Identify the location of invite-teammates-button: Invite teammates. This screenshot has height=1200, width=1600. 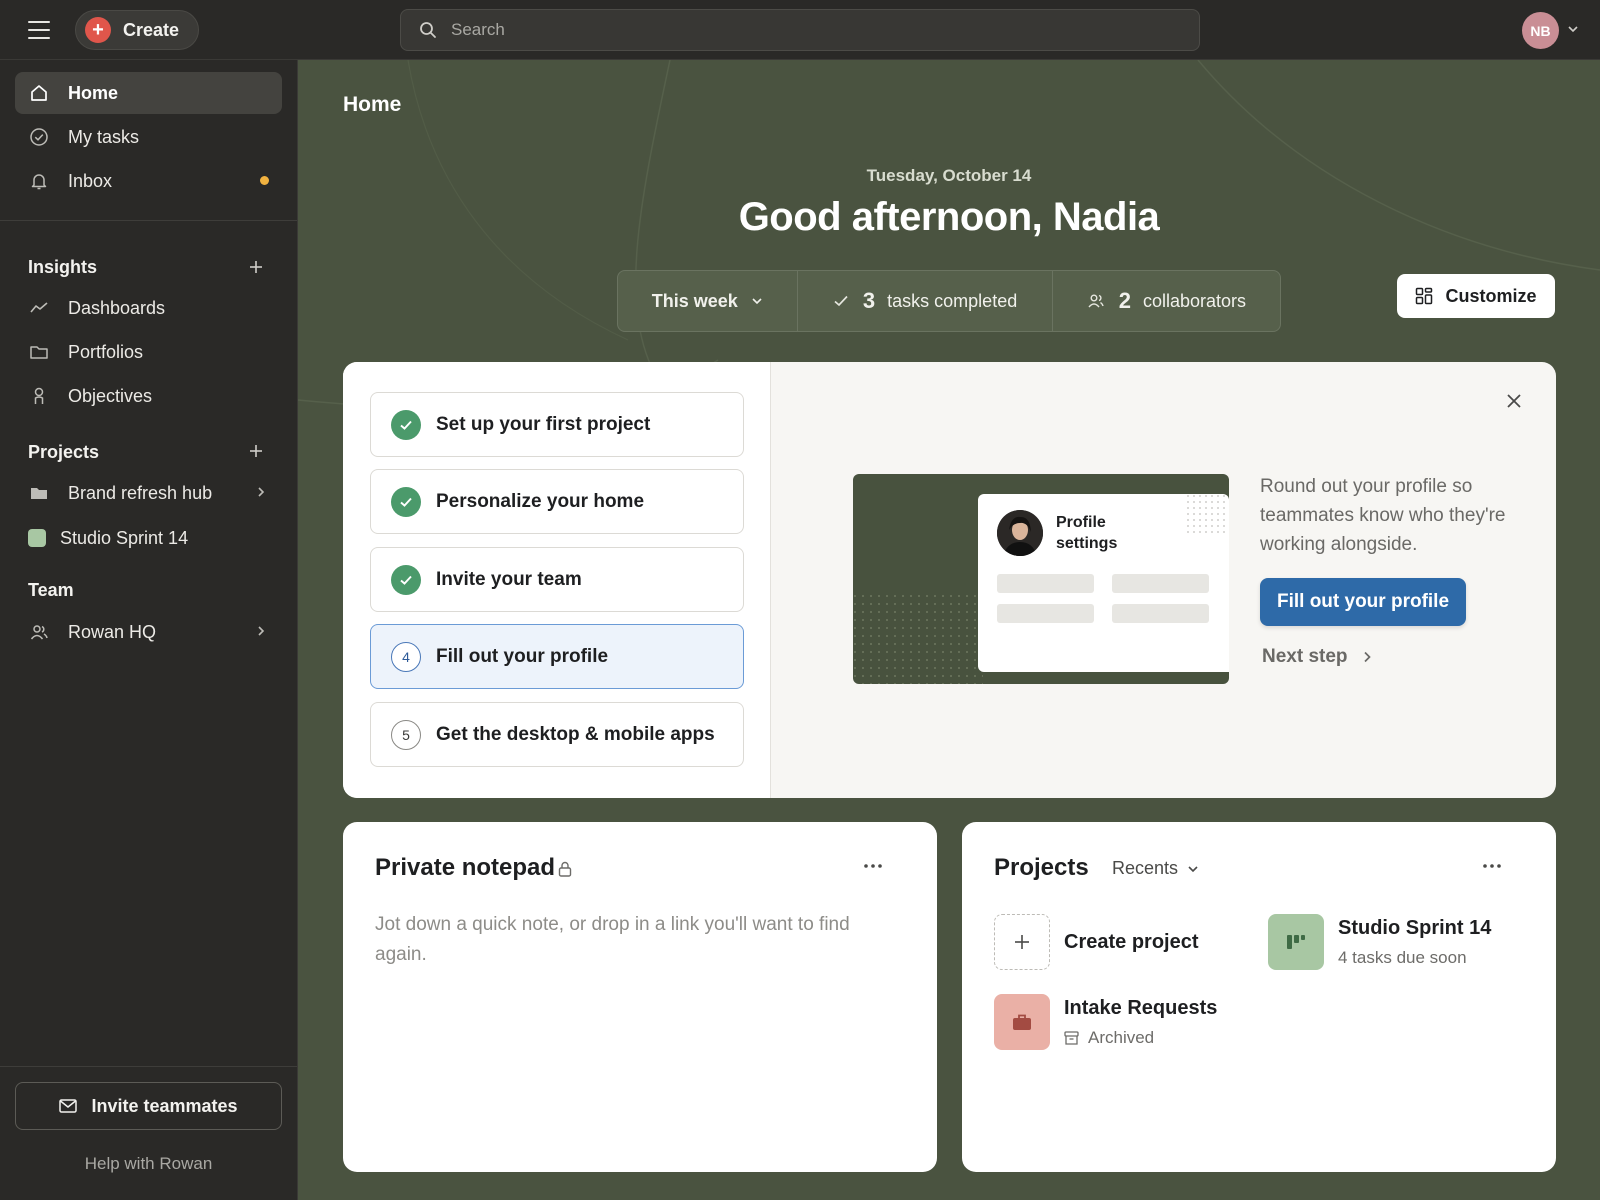
(148, 1106).